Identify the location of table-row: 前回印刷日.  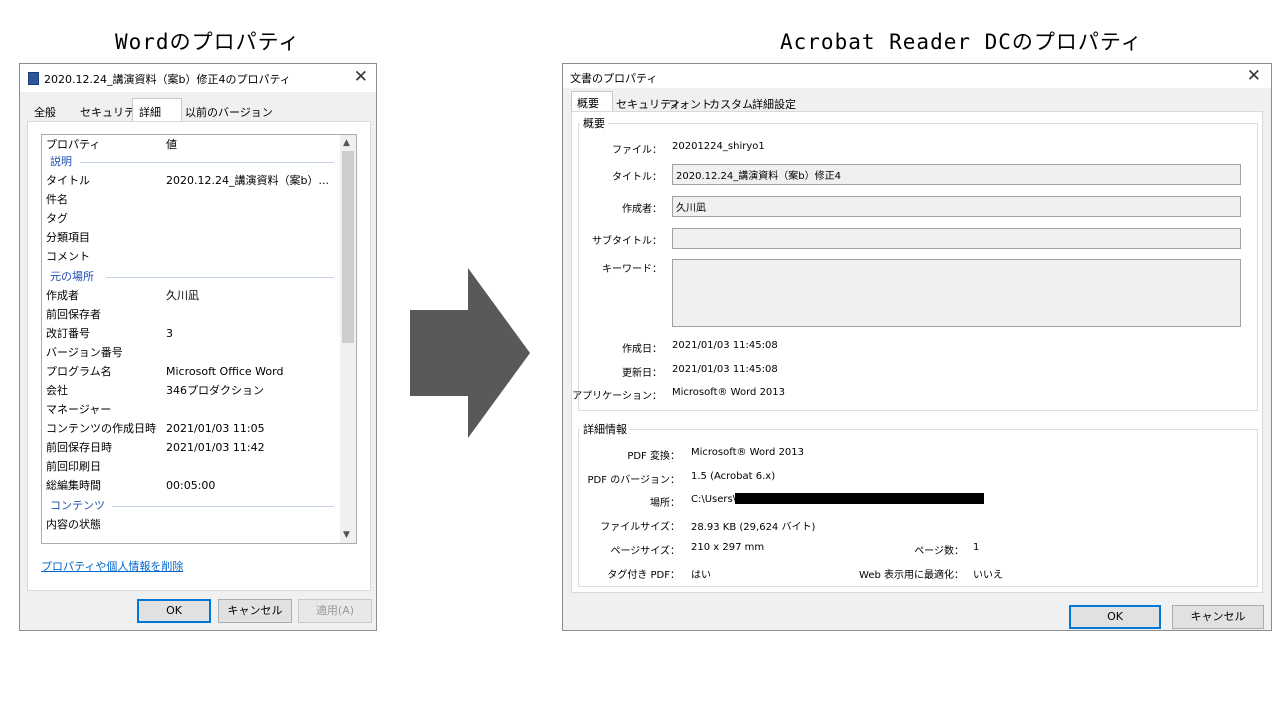
(73, 467).